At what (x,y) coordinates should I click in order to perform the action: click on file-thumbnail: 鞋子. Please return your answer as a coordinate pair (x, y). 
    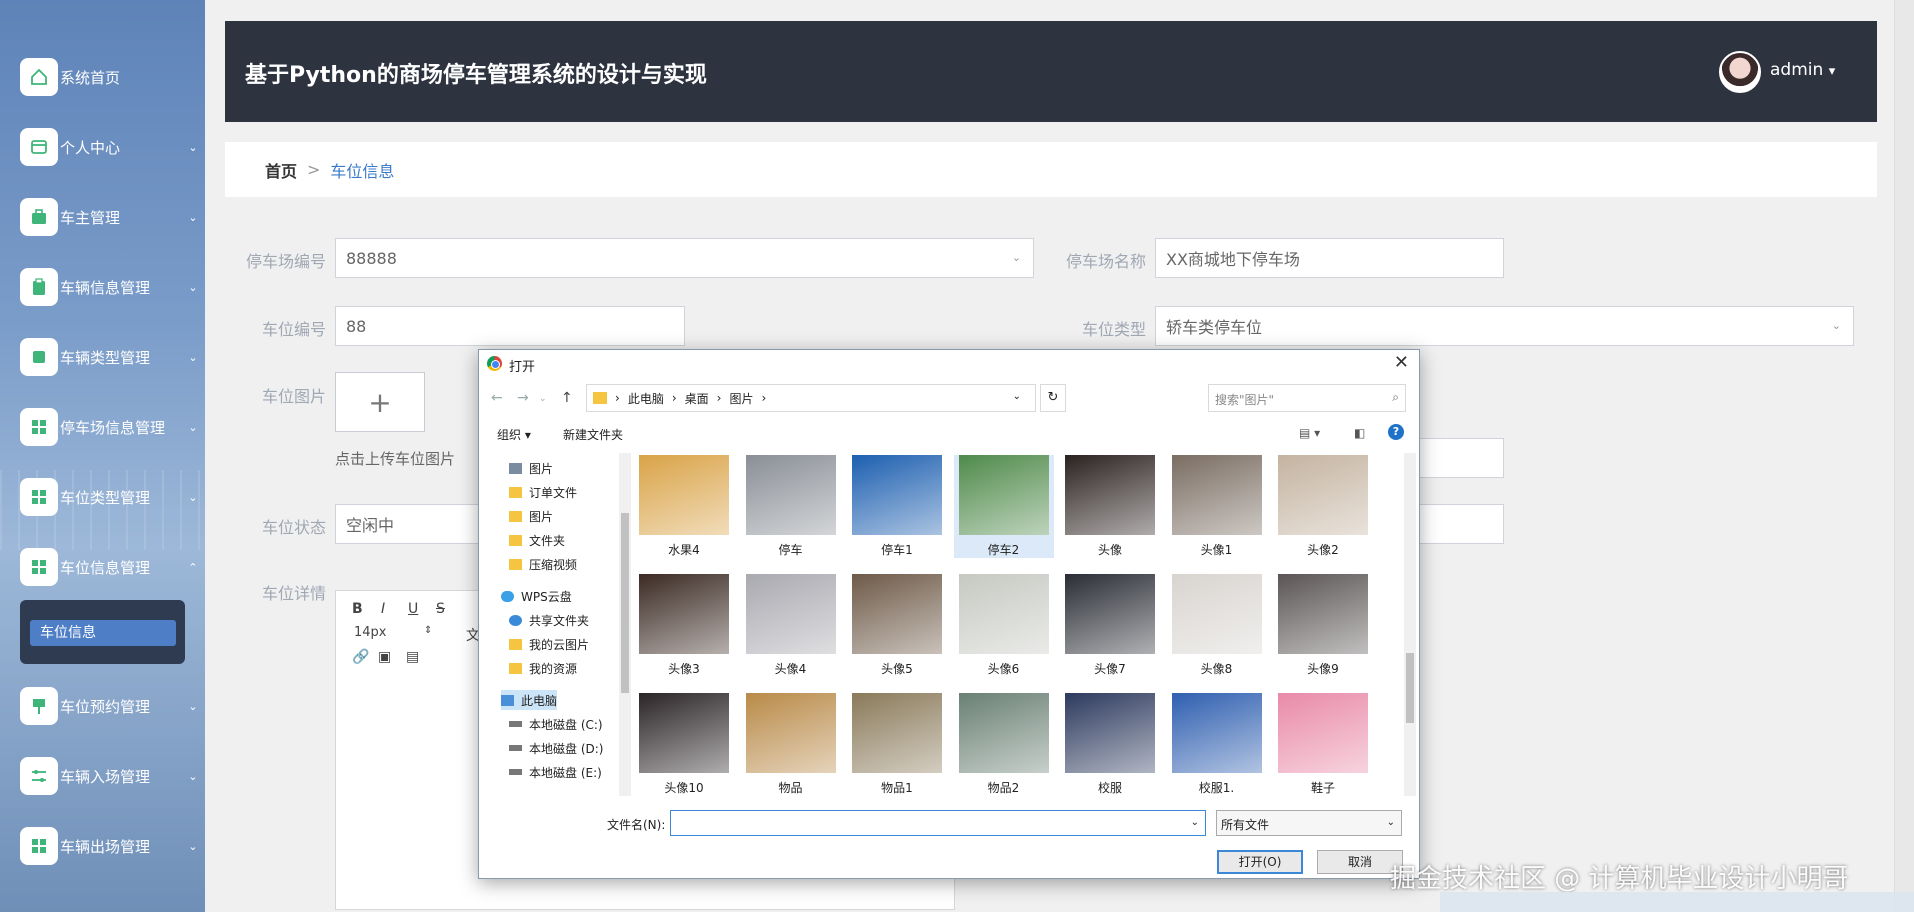
    Looking at the image, I should click on (1323, 744).